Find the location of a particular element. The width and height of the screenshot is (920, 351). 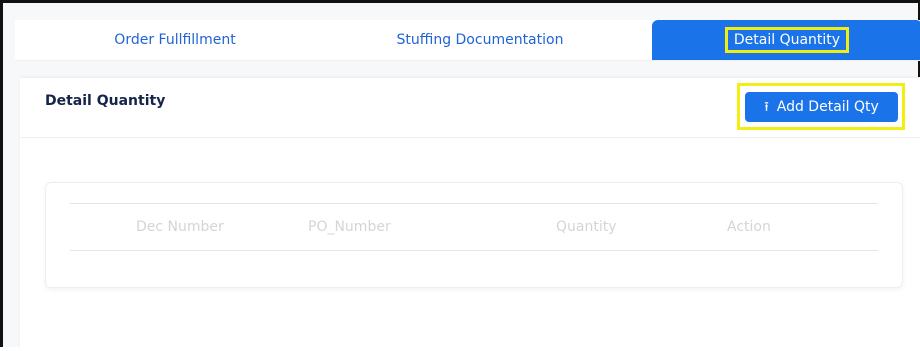

add-detail-qty-button: ⭱ Add Detail Qty is located at coordinates (821, 107).